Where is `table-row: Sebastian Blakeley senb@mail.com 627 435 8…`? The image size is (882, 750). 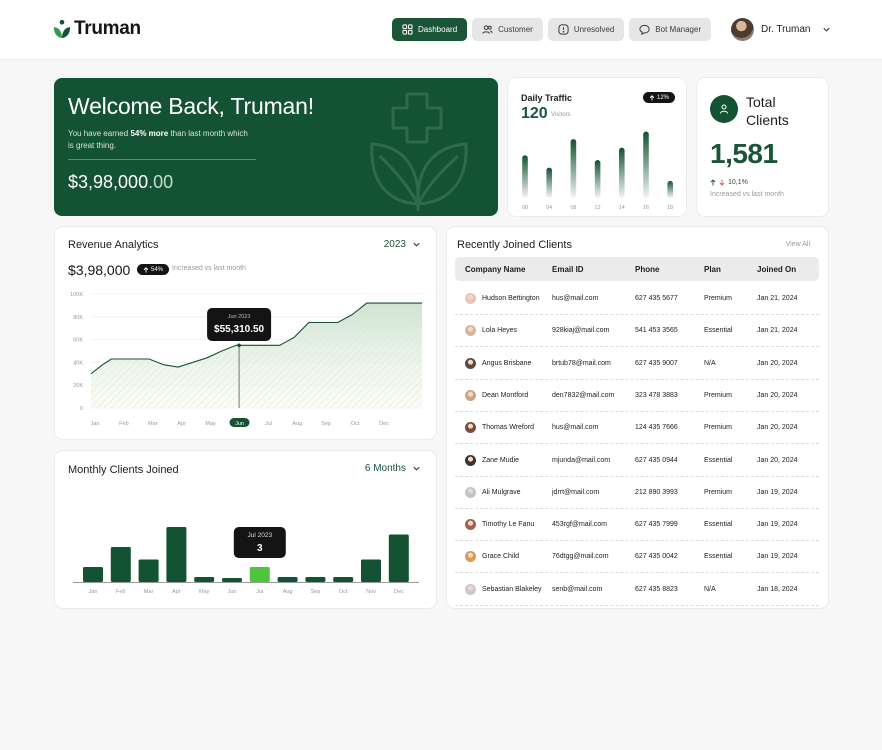 table-row: Sebastian Blakeley senb@mail.com 627 435 8… is located at coordinates (637, 590).